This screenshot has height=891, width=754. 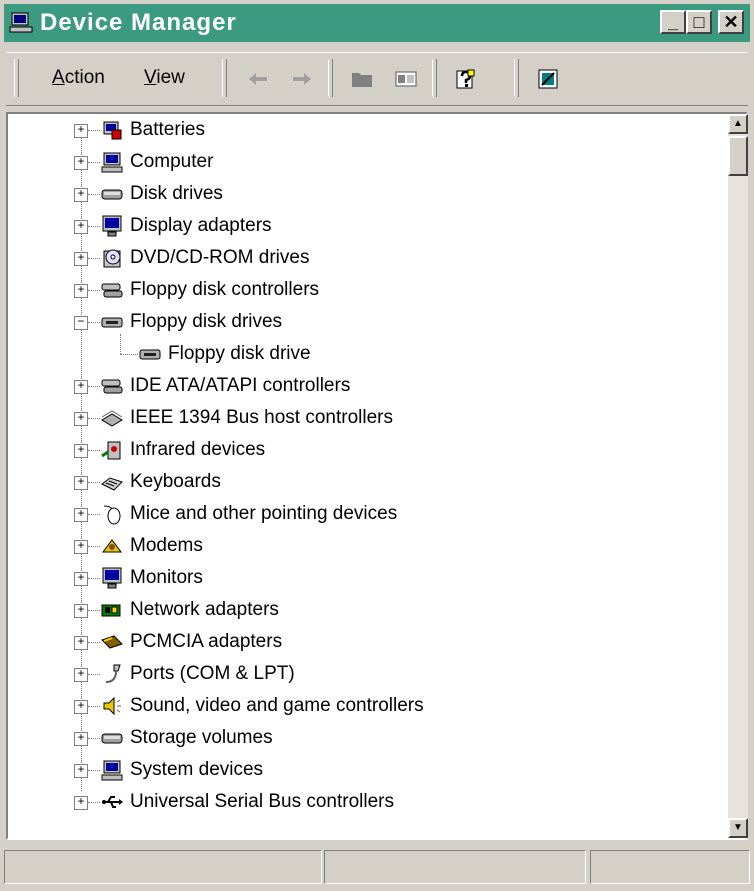 What do you see at coordinates (358, 450) in the screenshot?
I see `tree-node-infrared-devices: + Infrared devices` at bounding box center [358, 450].